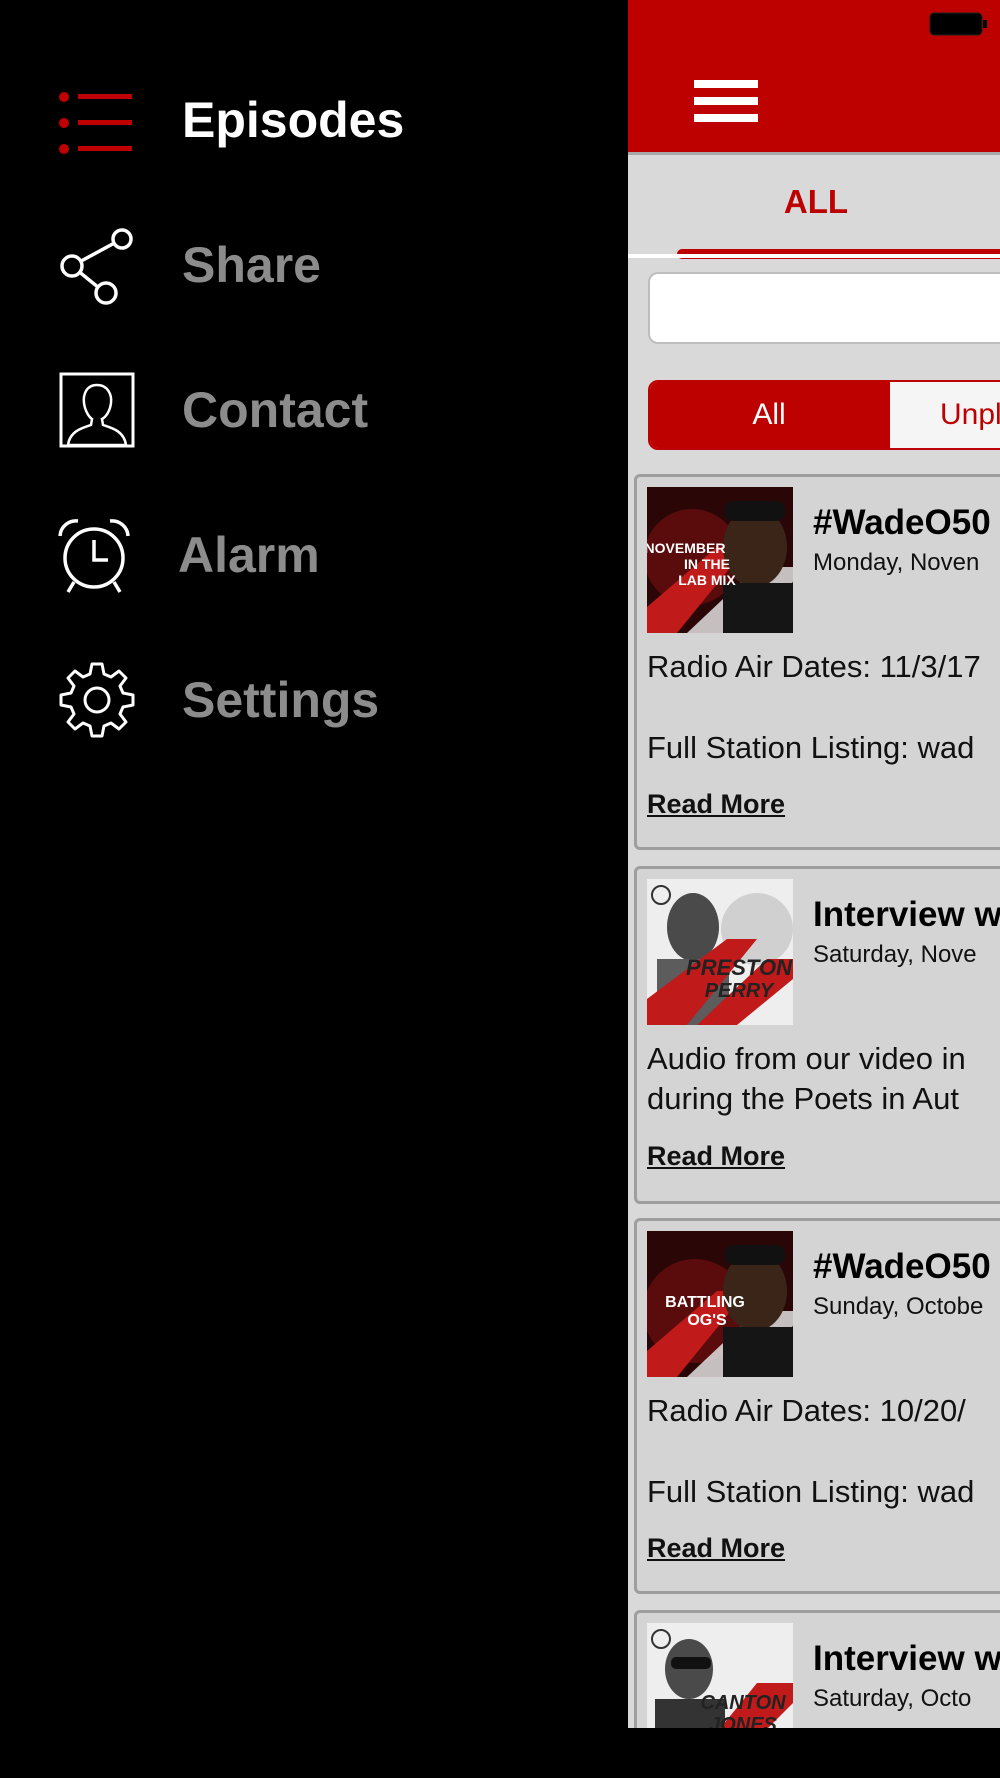 This screenshot has height=1778, width=1000. I want to click on menu-item-label: Contact, so click(275, 410).